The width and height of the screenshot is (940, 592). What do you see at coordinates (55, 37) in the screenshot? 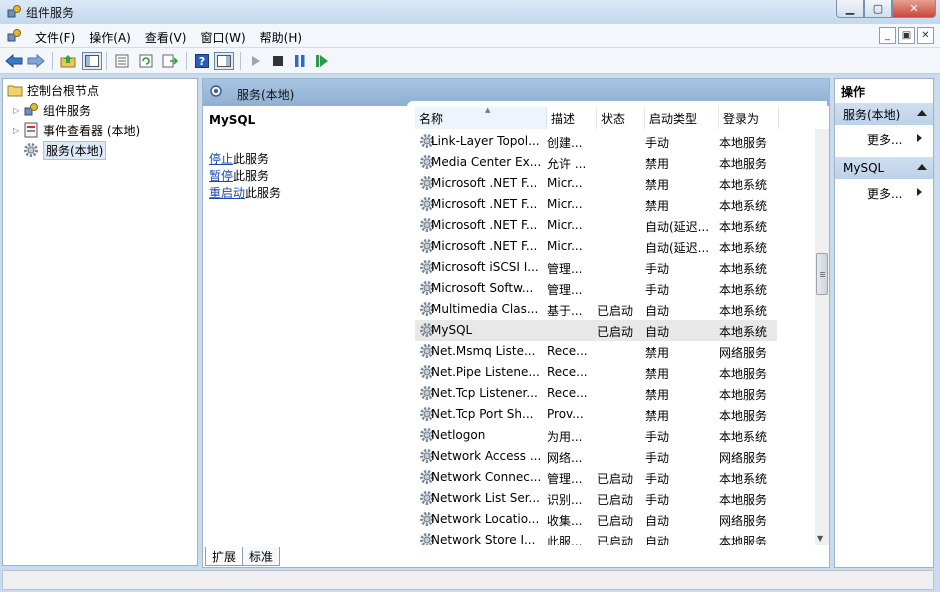
I see `menu-file: 文件(F)` at bounding box center [55, 37].